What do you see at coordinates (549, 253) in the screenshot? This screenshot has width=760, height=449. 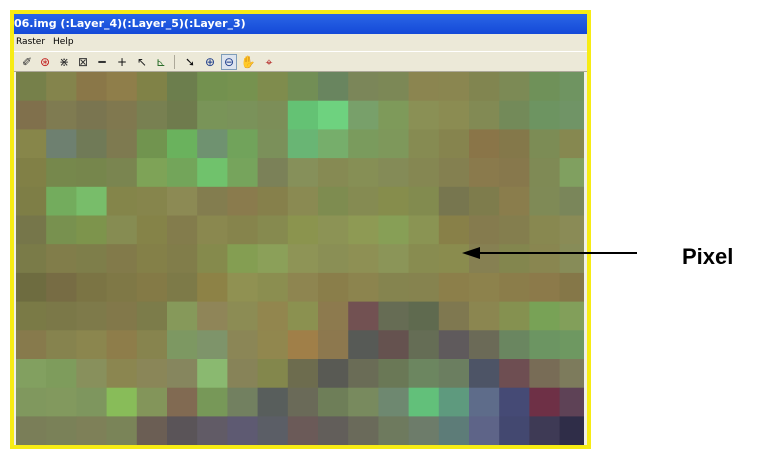 I see `annotation-arrow` at bounding box center [549, 253].